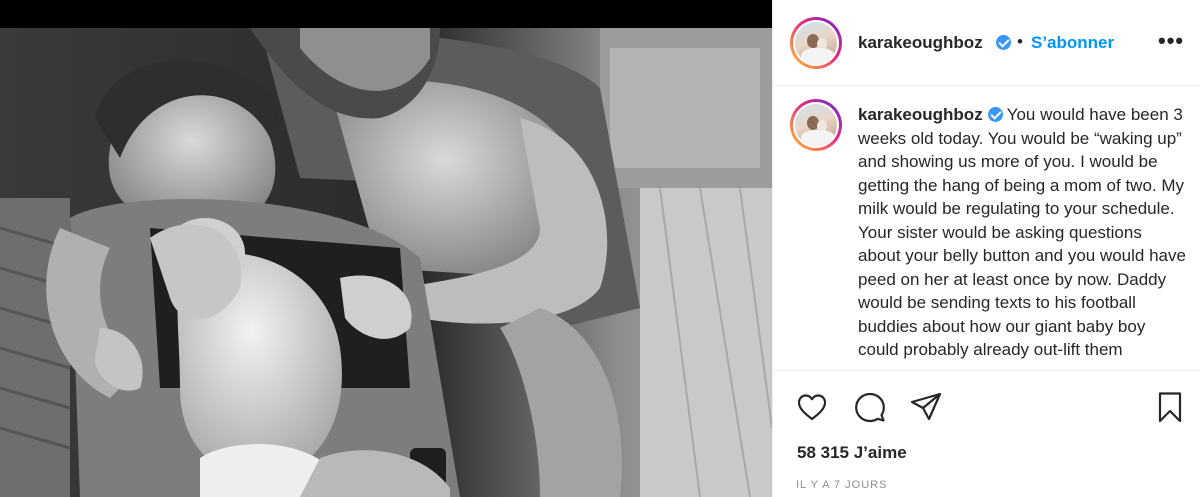 This screenshot has width=1200, height=497. Describe the element at coordinates (1171, 41) in the screenshot. I see `more-horizontal-icon: •••` at that location.